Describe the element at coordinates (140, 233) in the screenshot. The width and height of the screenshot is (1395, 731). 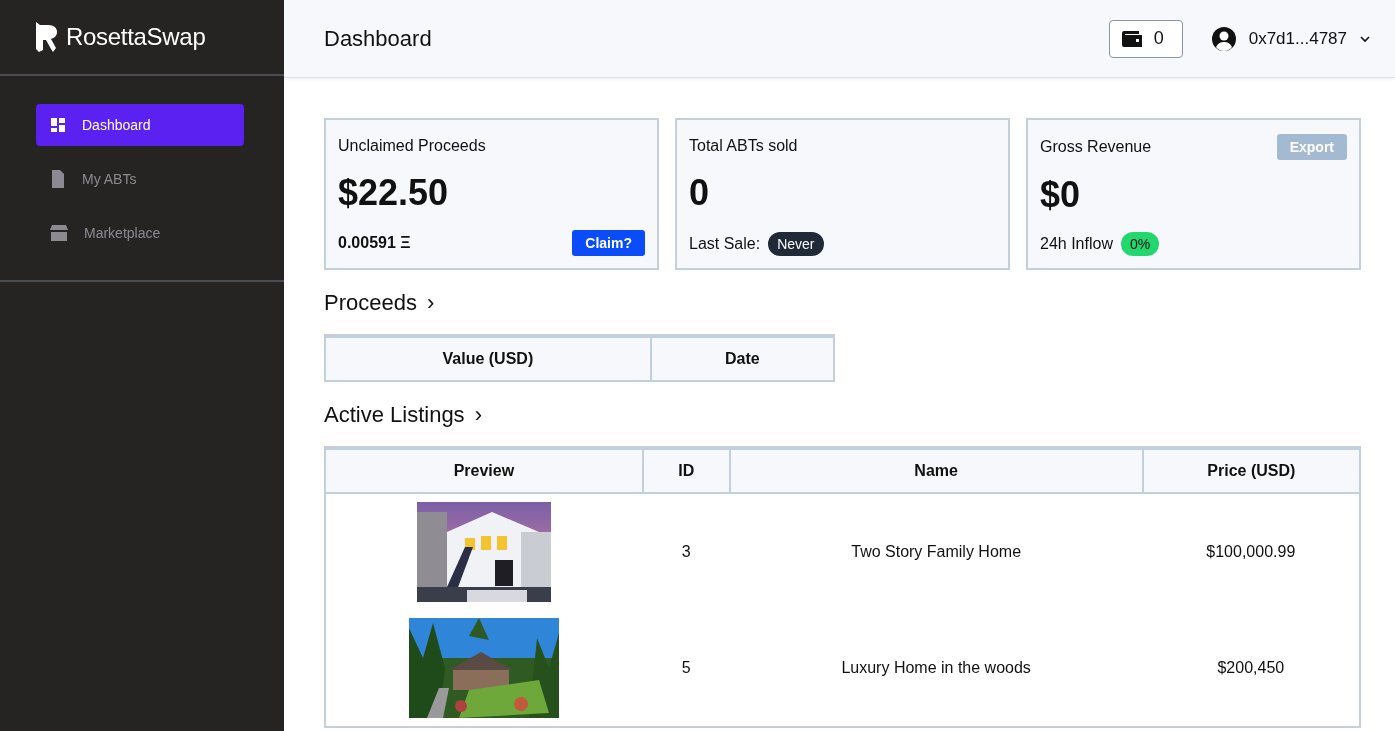
I see `sidebar-item: Marketplace` at that location.